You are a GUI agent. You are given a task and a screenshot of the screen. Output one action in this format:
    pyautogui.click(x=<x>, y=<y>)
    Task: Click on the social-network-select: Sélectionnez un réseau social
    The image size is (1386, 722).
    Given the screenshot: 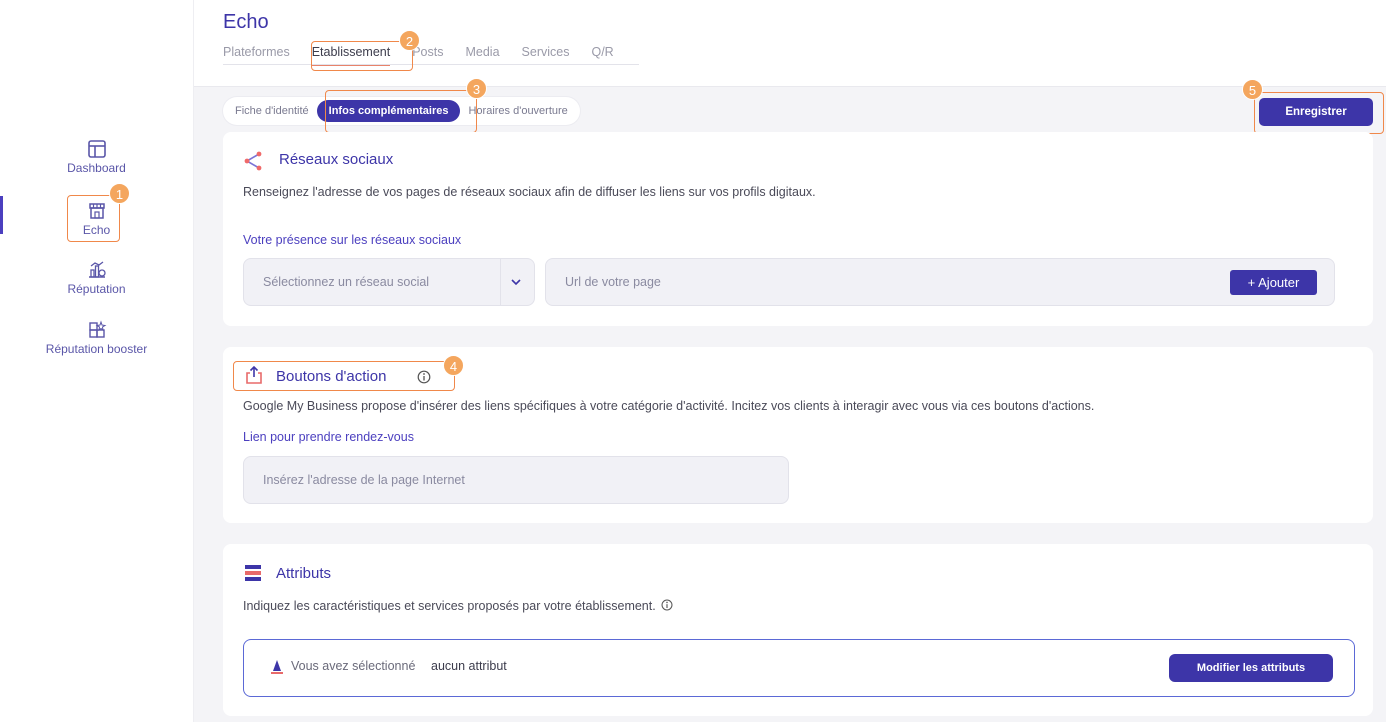 What is the action you would take?
    pyautogui.click(x=389, y=282)
    